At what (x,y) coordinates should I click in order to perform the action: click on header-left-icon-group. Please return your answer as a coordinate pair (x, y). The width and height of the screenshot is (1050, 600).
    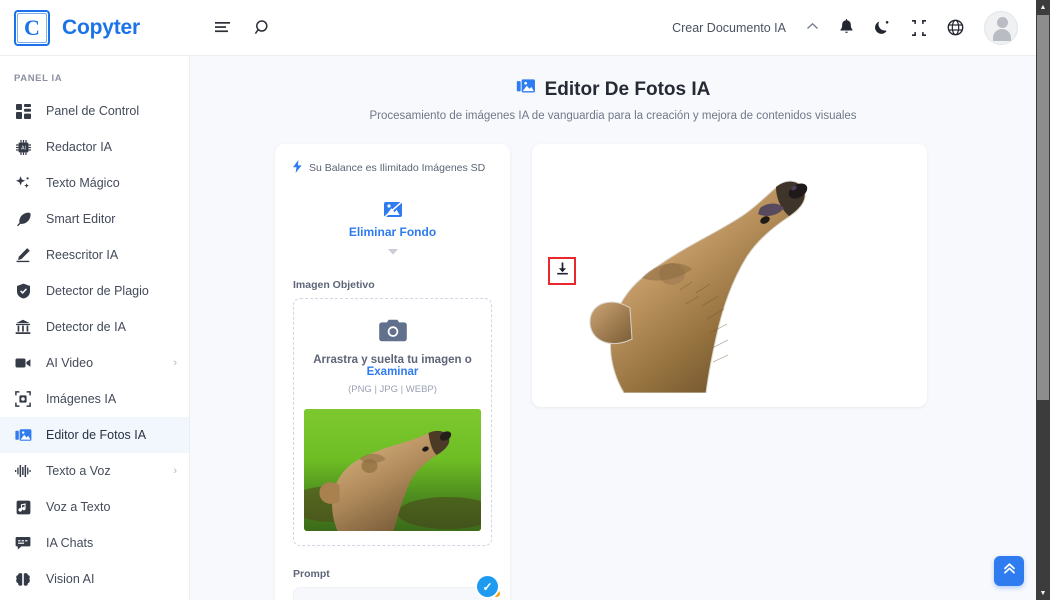
    Looking at the image, I should click on (243, 28).